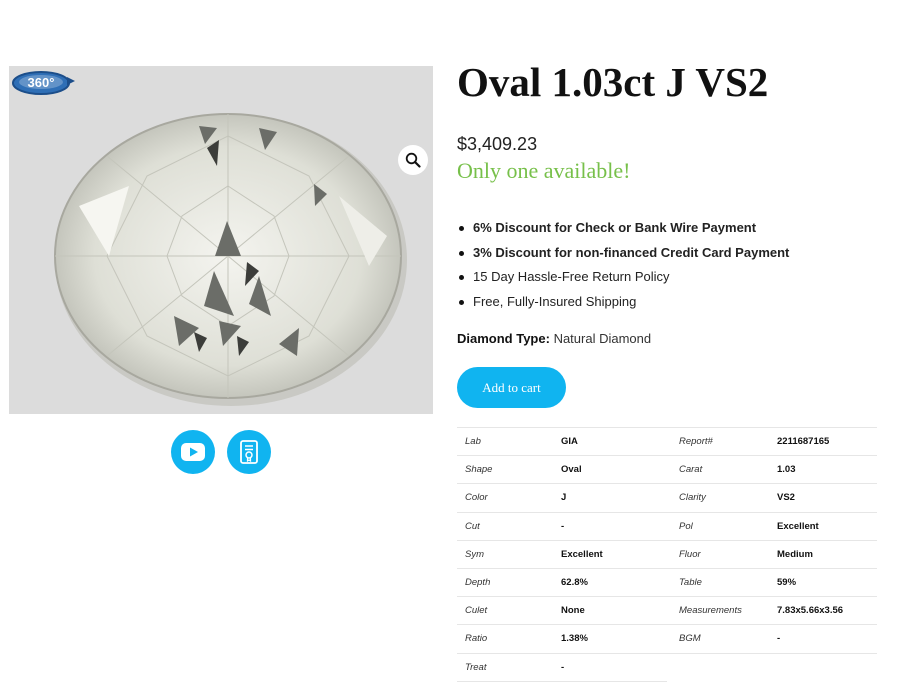 The height and width of the screenshot is (684, 911). I want to click on diamond-type: Diamond Type: Natural Diamond, so click(554, 338).